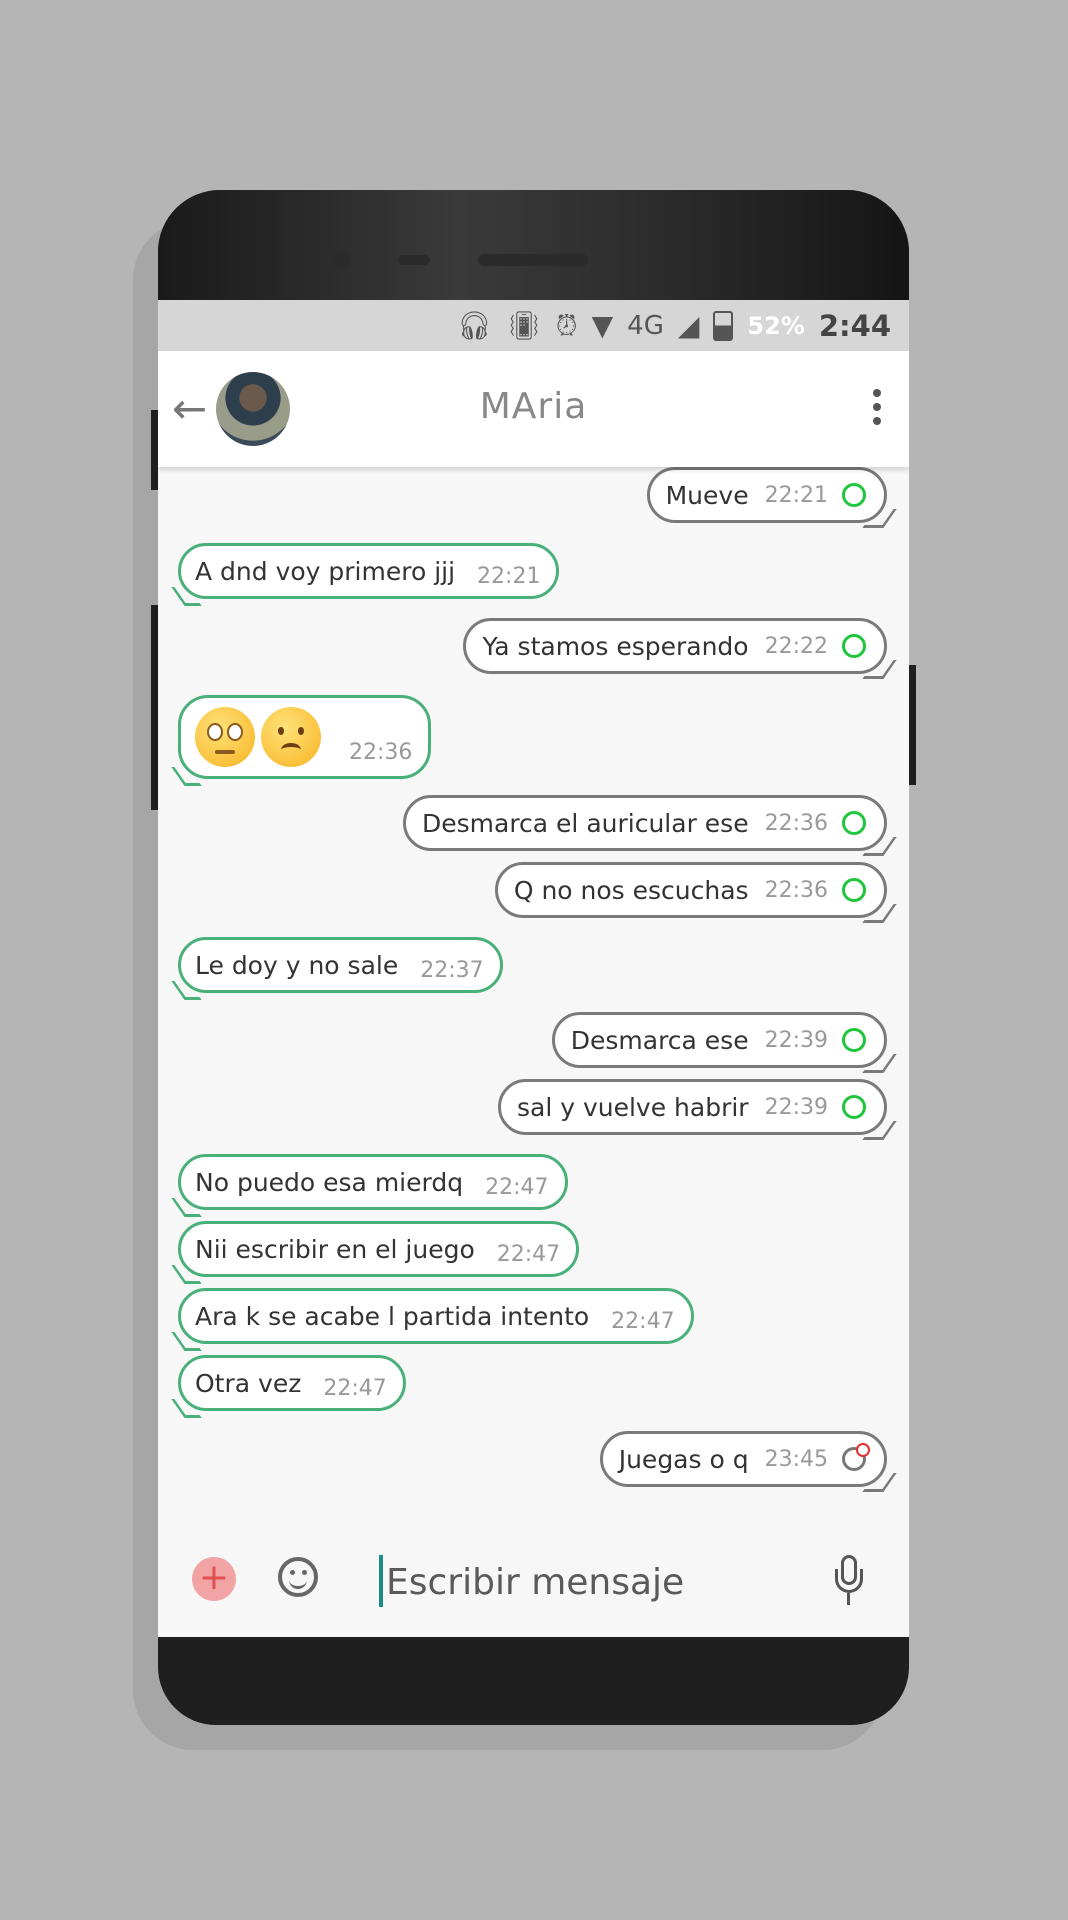 The image size is (1068, 1920). I want to click on message-bubble-incoming: A dnd voy primero jjj 22:21, so click(369, 571).